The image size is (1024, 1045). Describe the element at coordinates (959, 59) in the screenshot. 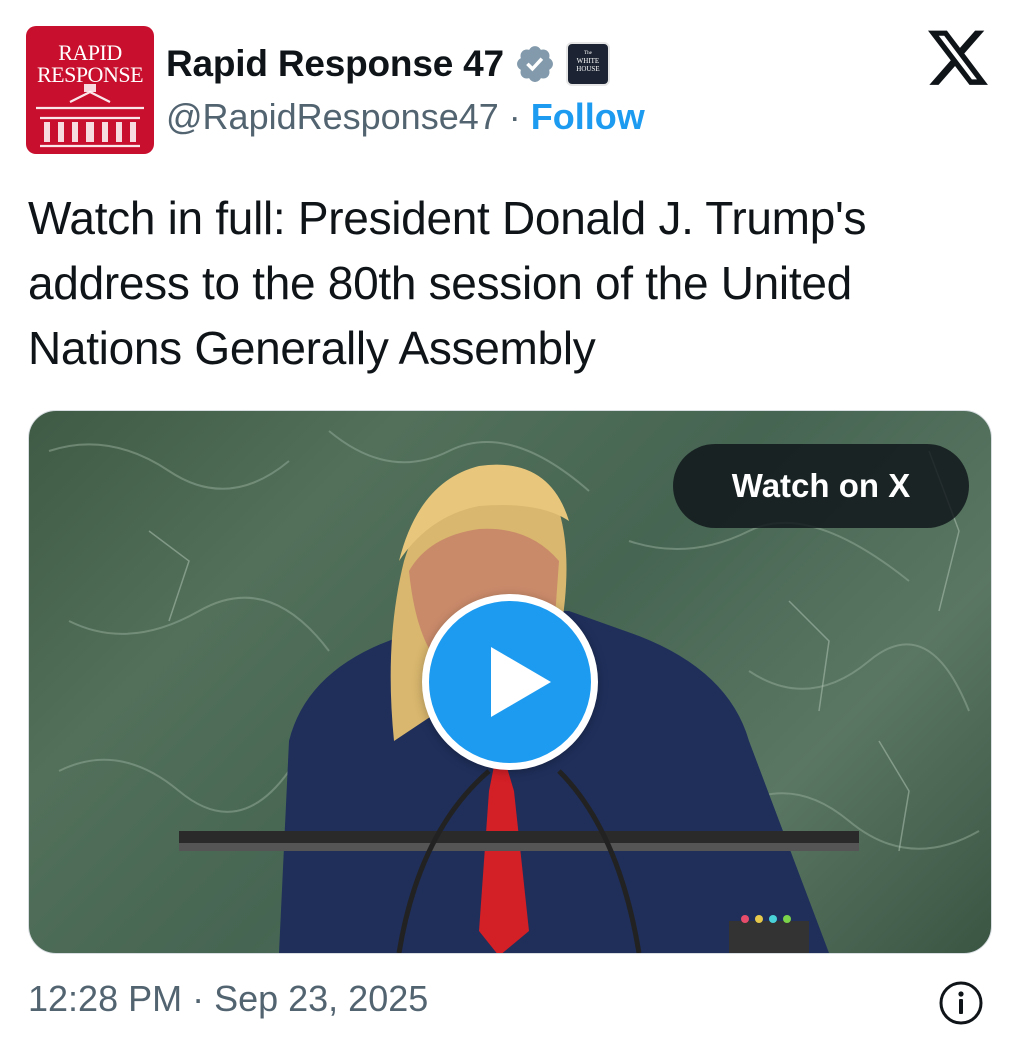

I see `x-logo-icon` at that location.